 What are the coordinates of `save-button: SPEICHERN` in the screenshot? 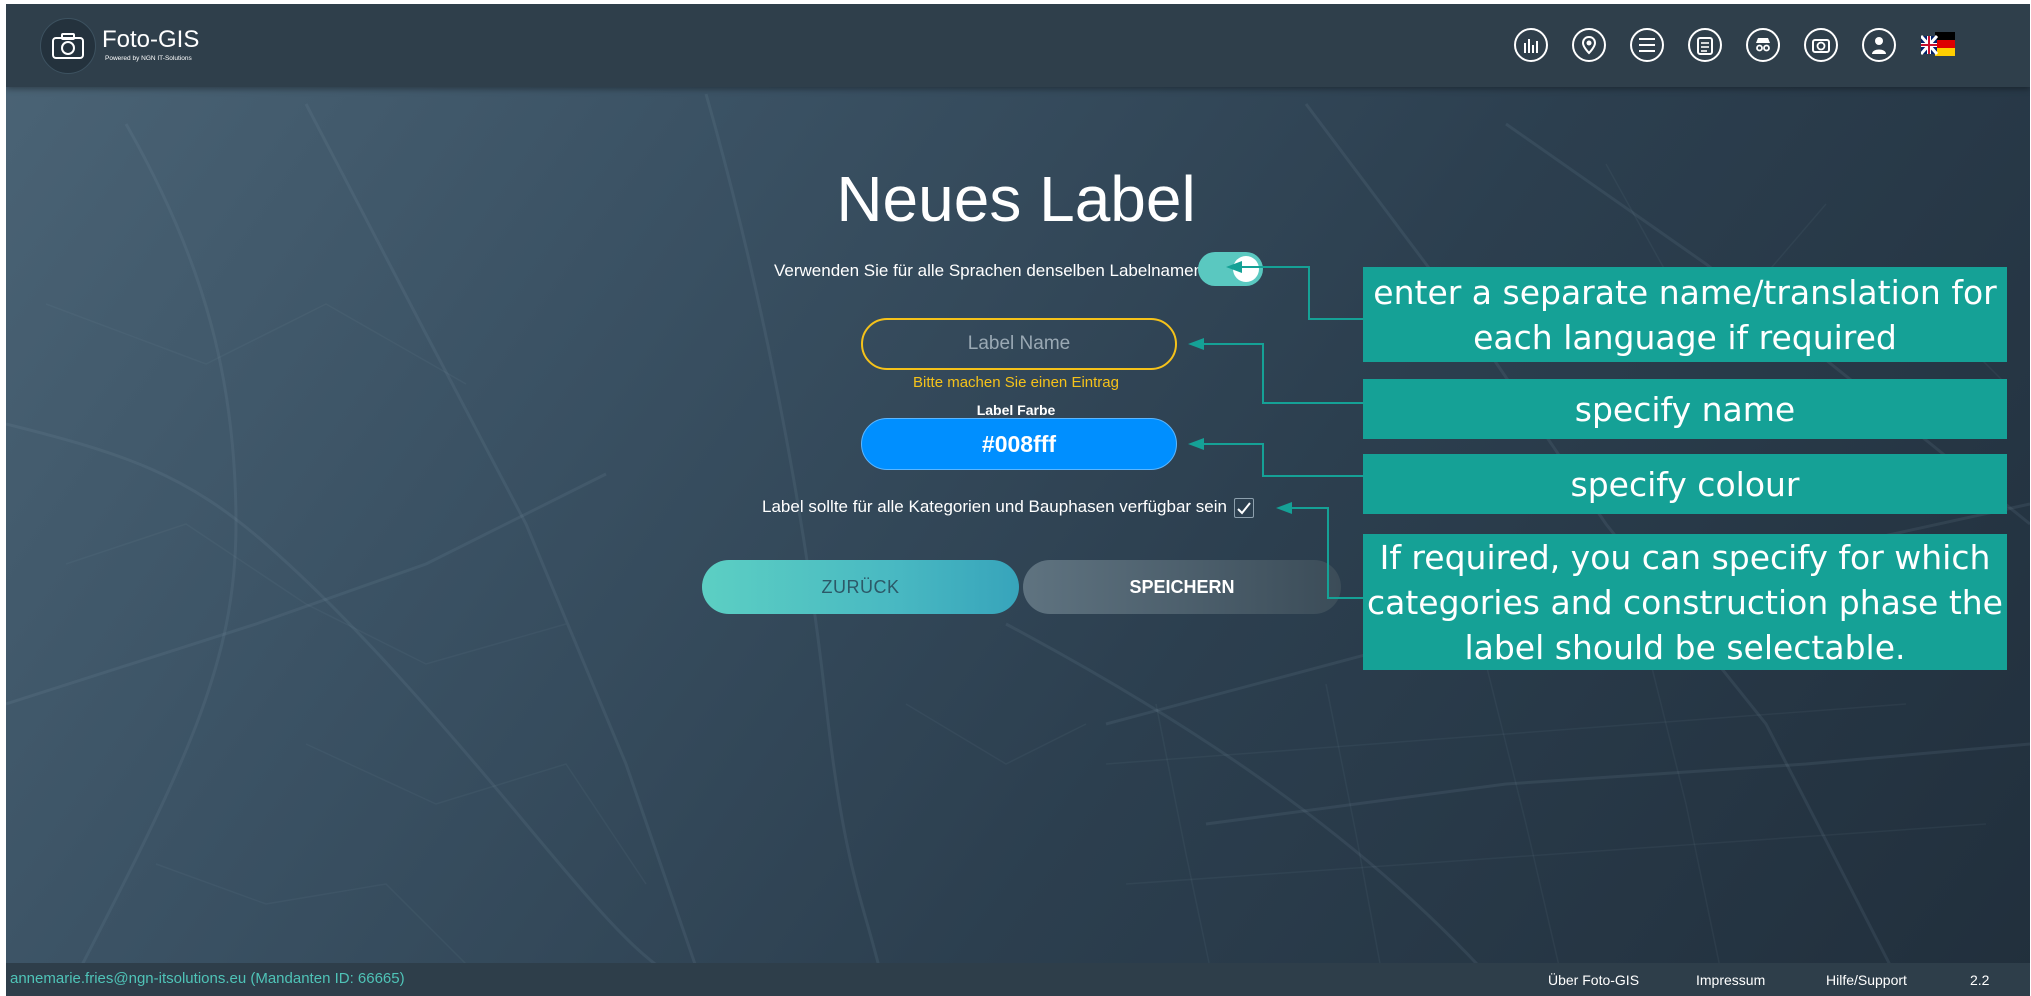 It's located at (1182, 587).